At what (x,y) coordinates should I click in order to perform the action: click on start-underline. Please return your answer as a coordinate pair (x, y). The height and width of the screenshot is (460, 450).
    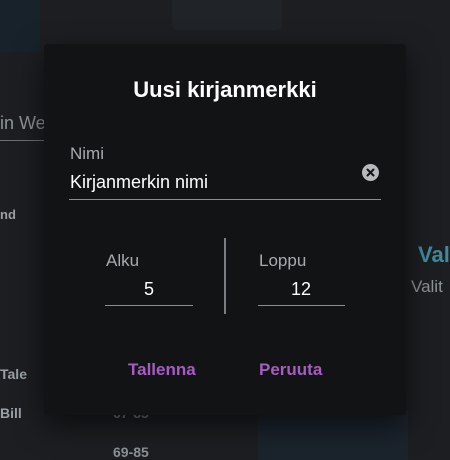
    Looking at the image, I should click on (149, 305).